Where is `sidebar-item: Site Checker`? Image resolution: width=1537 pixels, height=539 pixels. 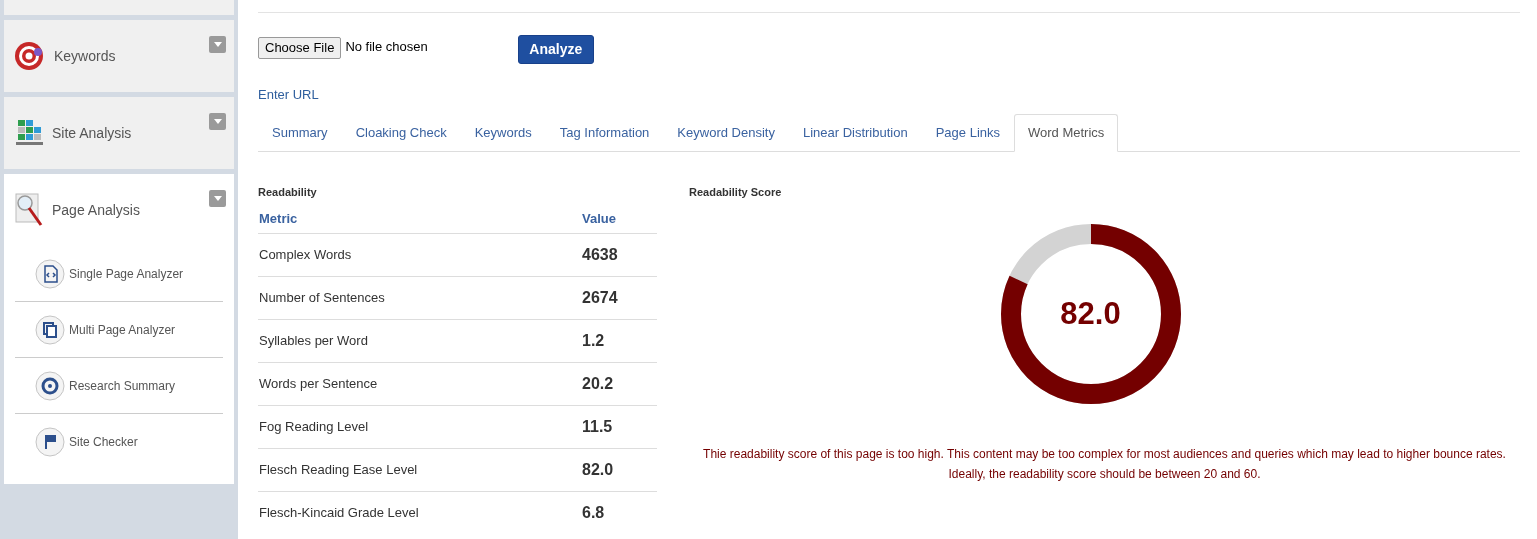 sidebar-item: Site Checker is located at coordinates (119, 442).